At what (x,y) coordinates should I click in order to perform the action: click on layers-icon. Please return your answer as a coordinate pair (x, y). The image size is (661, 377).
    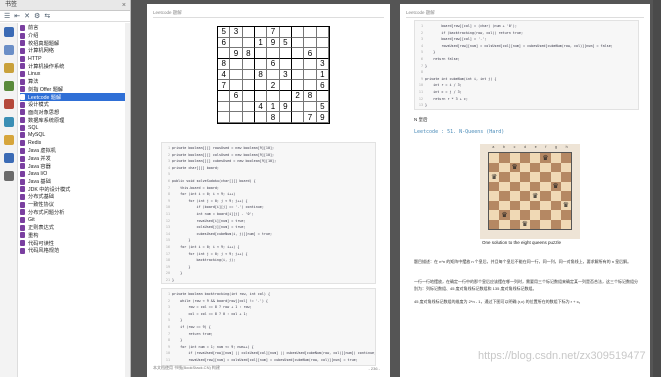
    Looking at the image, I should click on (9, 104).